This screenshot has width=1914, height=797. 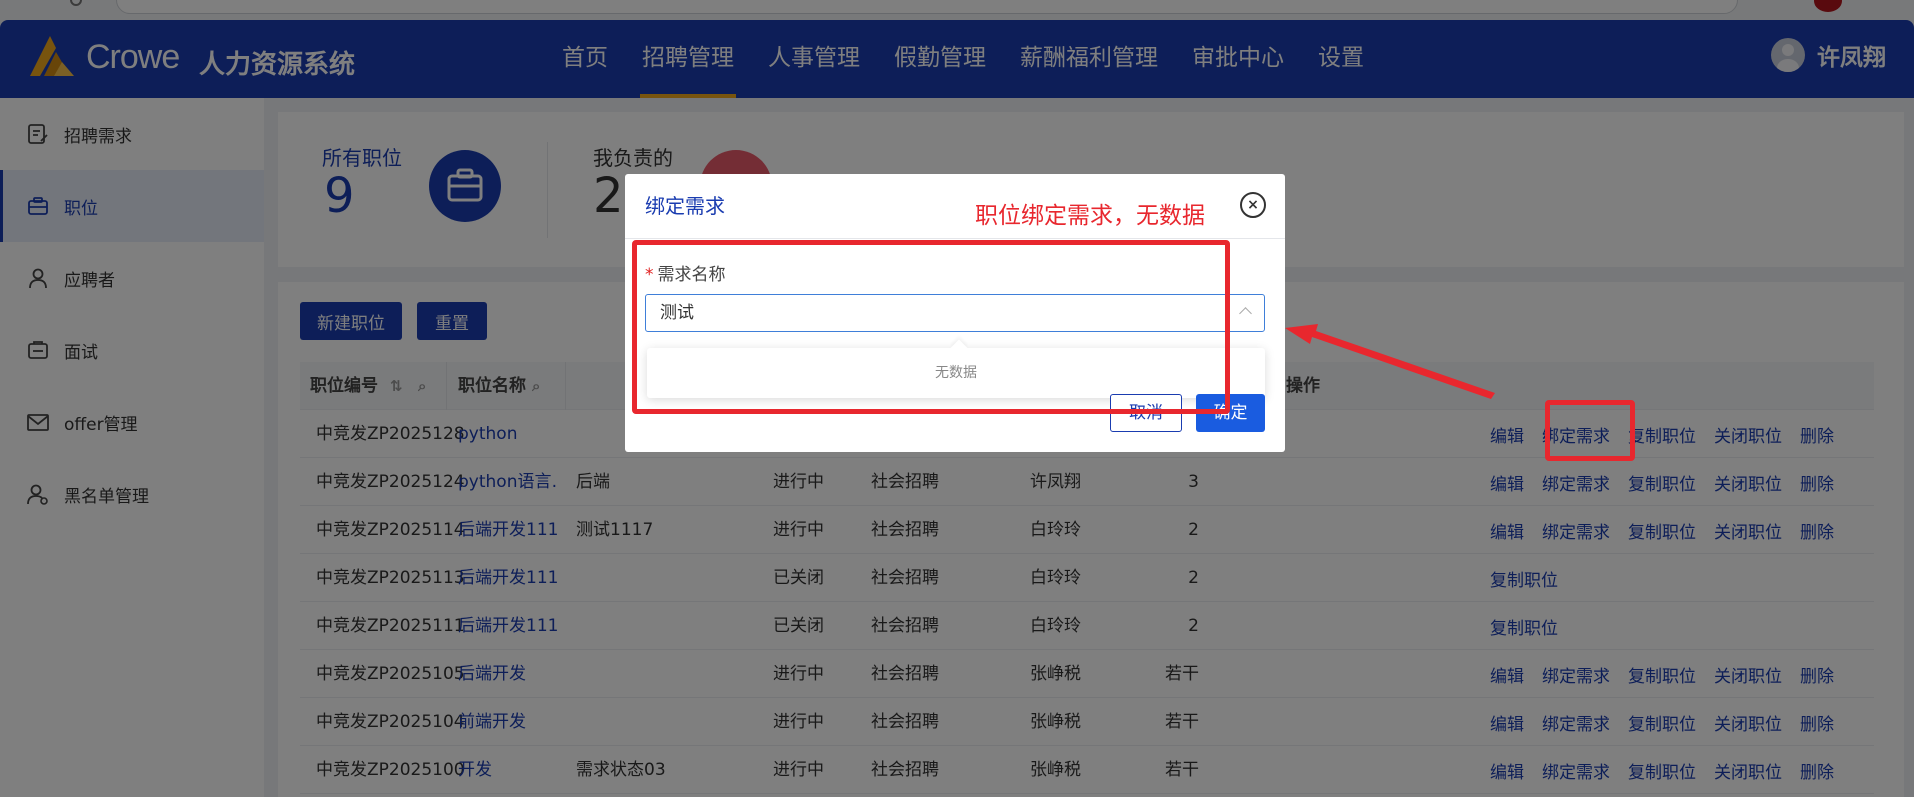 I want to click on close-icon: ×, so click(x=1253, y=205).